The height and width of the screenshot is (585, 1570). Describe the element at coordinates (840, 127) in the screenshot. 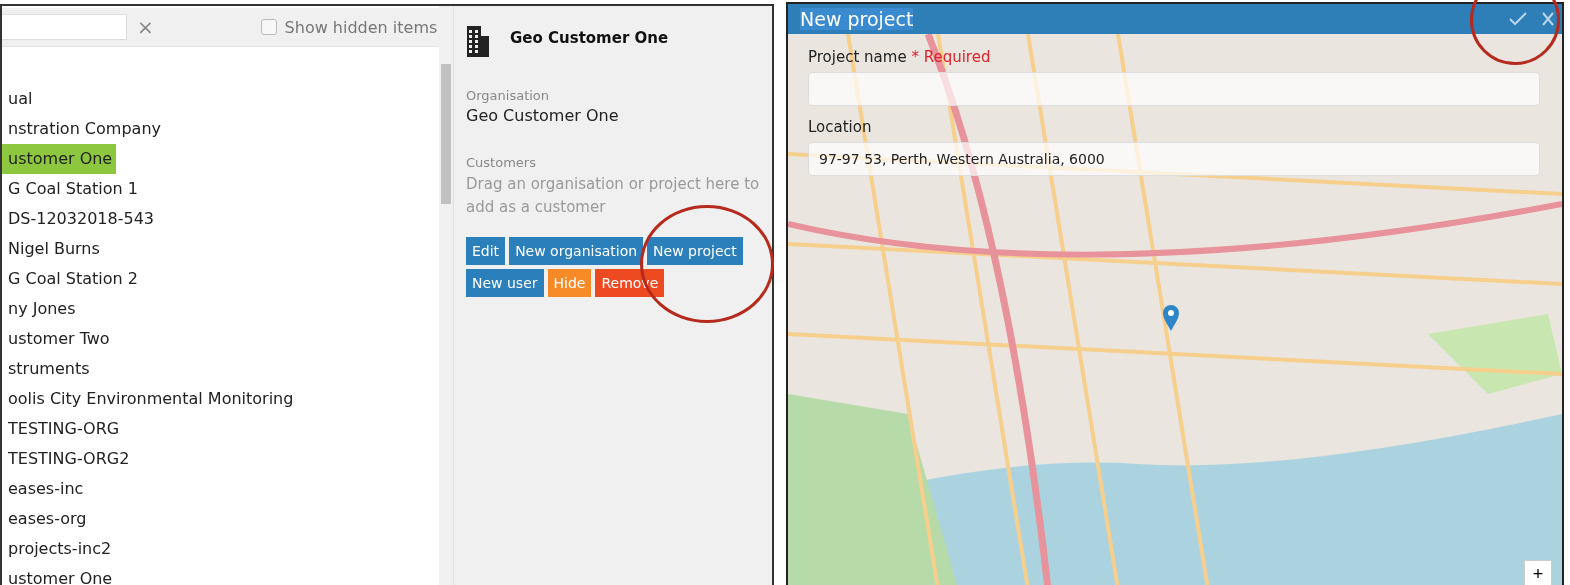

I see `field-label: Location` at that location.